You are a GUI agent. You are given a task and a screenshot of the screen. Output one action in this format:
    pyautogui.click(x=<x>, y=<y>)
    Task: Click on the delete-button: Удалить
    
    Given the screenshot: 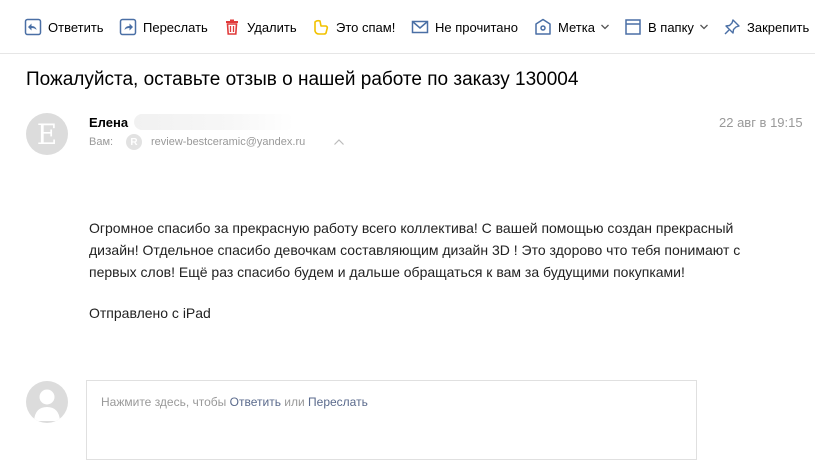 What is the action you would take?
    pyautogui.click(x=260, y=27)
    